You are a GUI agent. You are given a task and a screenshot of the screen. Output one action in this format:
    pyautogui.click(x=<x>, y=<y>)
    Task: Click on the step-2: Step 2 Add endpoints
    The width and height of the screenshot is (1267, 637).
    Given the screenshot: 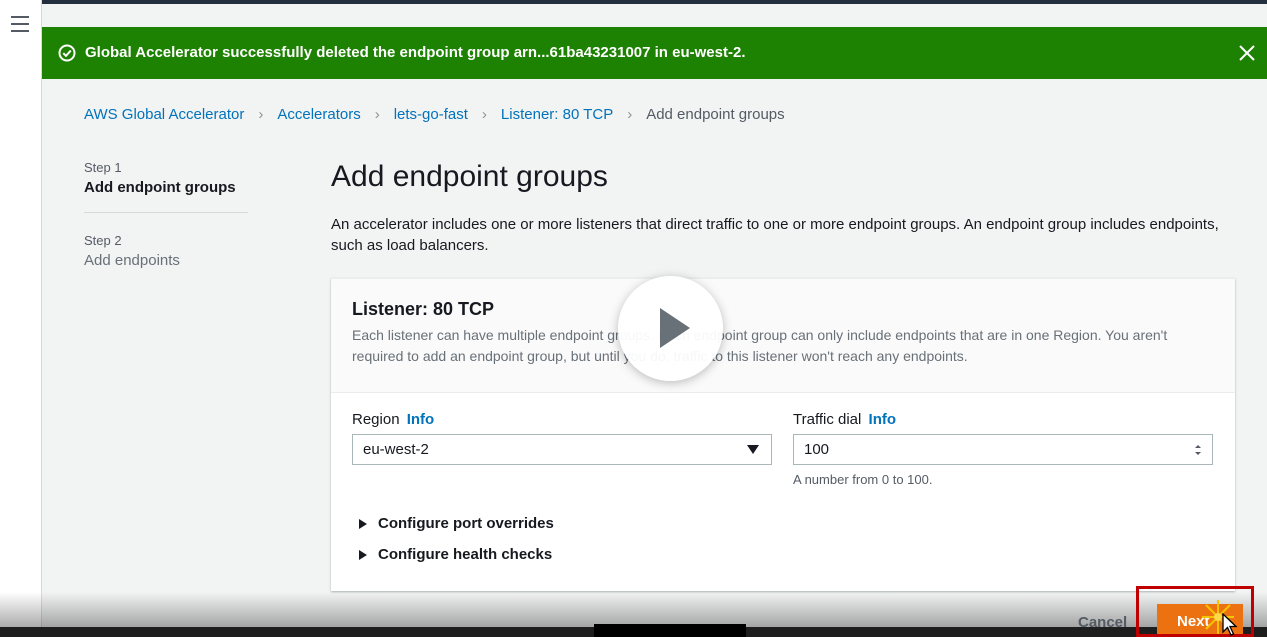 What is the action you would take?
    pyautogui.click(x=166, y=251)
    